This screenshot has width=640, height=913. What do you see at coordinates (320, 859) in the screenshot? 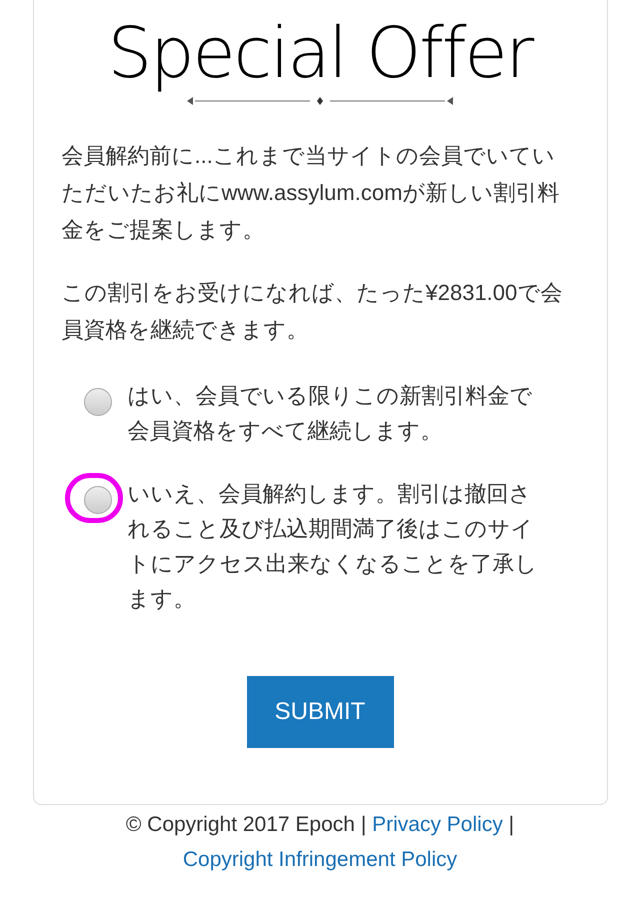
I see `footer-link: Copyright Infringement Policy` at bounding box center [320, 859].